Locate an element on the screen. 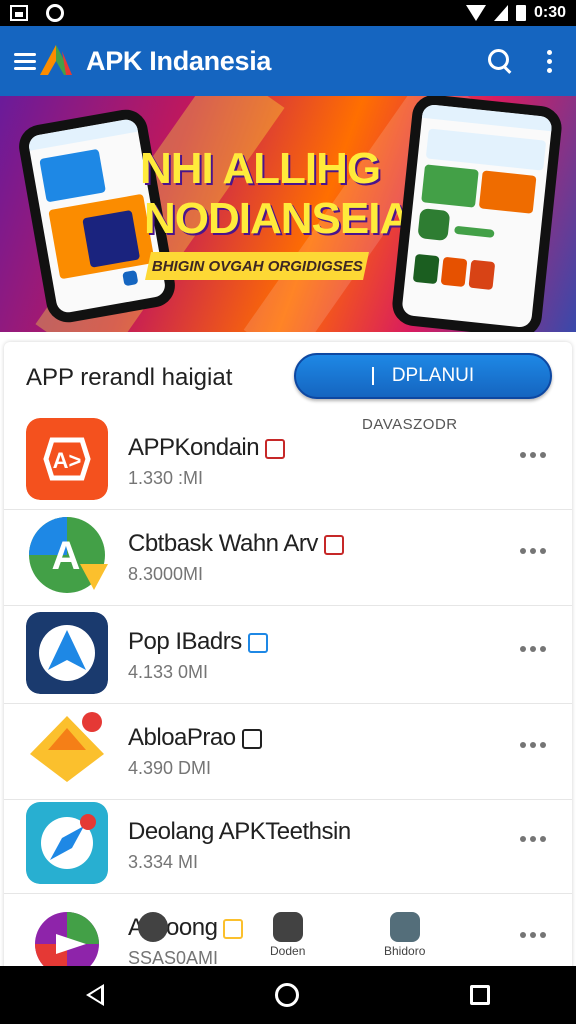 This screenshot has width=576, height=1024. search-icon is located at coordinates (500, 61).